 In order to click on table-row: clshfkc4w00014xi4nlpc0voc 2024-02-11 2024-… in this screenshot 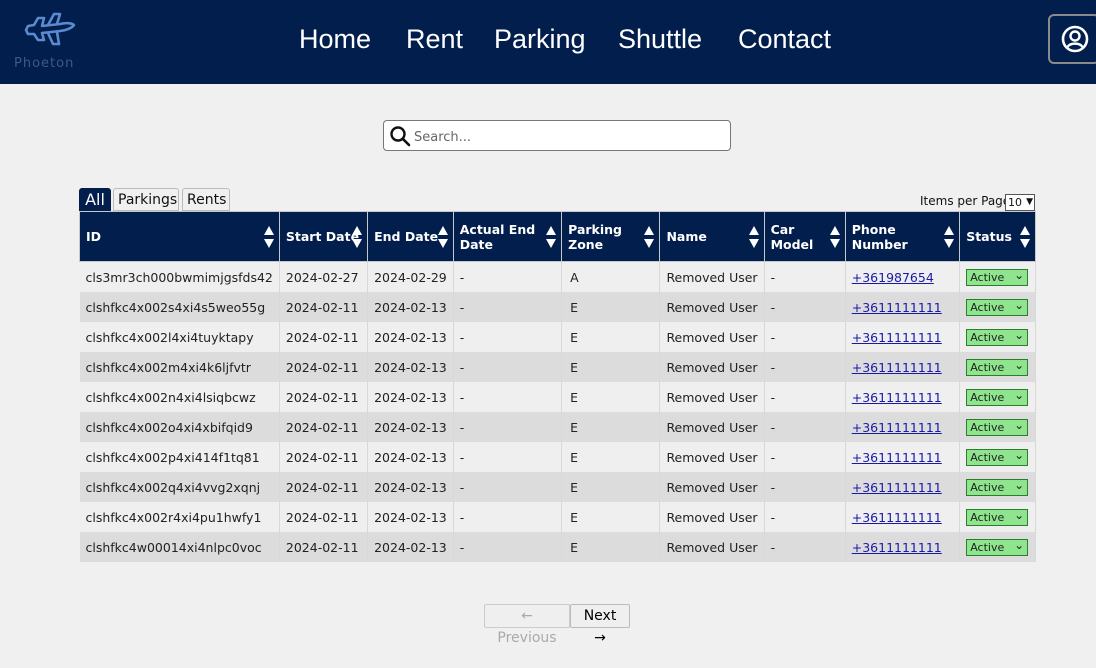, I will do `click(557, 547)`.